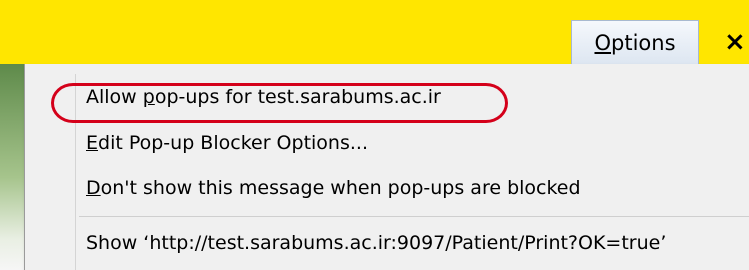 The width and height of the screenshot is (749, 270). Describe the element at coordinates (148, 97) in the screenshot. I see `menu-item-access-key: p` at that location.